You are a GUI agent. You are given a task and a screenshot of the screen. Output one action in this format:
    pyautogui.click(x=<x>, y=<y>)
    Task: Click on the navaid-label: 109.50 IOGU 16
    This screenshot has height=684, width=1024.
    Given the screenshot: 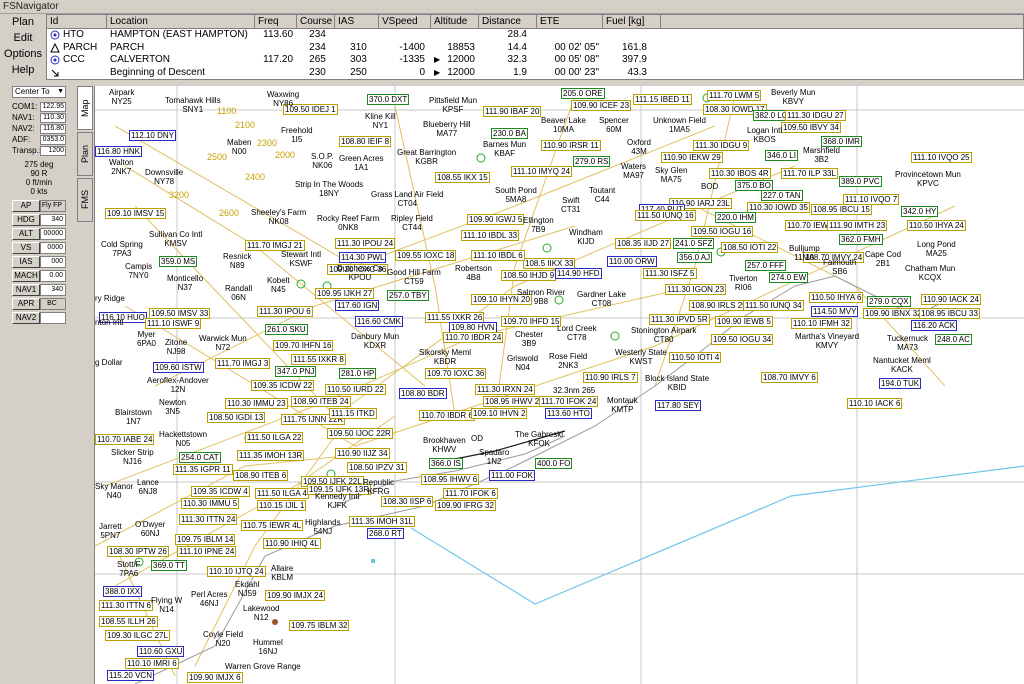 What is the action you would take?
    pyautogui.click(x=722, y=231)
    